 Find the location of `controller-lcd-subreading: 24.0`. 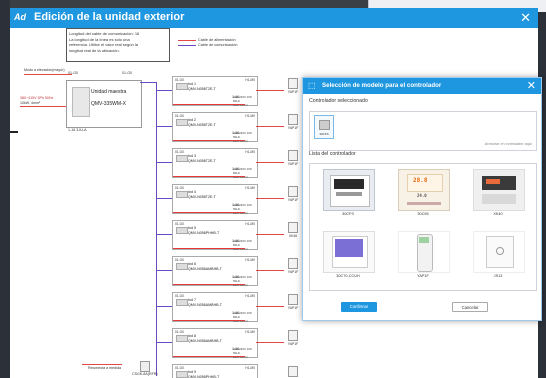

controller-lcd-subreading: 24.0 is located at coordinates (422, 195).